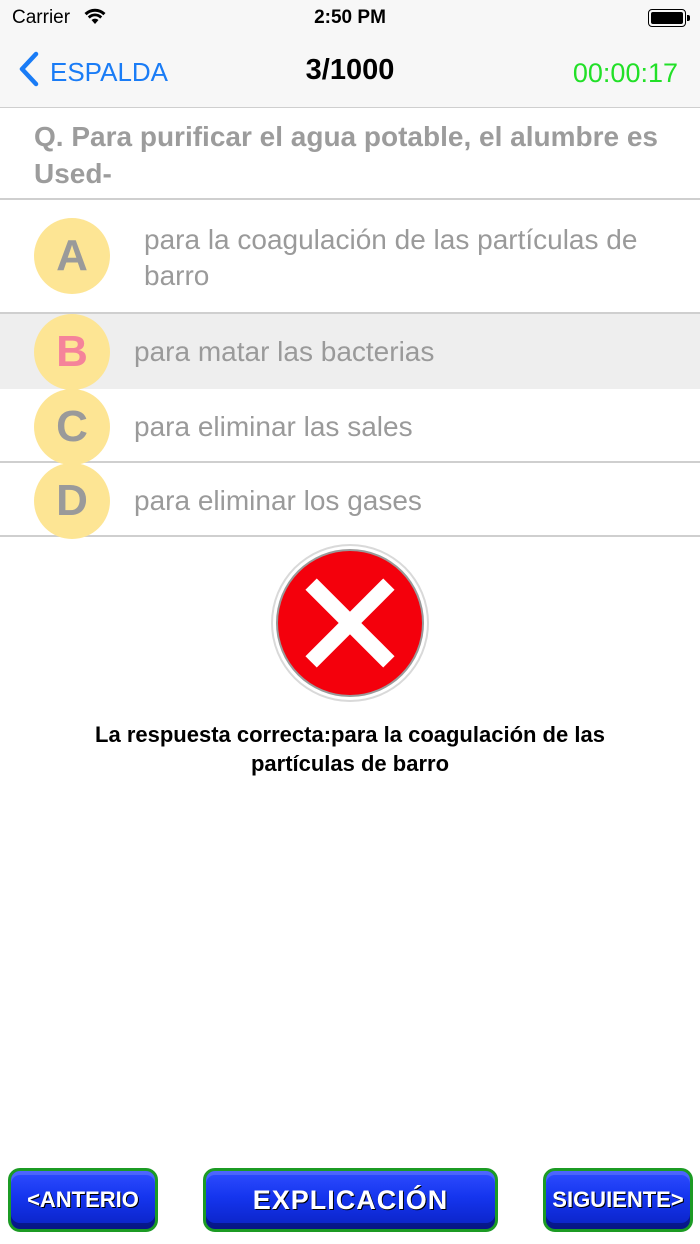 The width and height of the screenshot is (700, 1244). What do you see at coordinates (273, 426) in the screenshot?
I see `option-c-text: para eliminar las sales` at bounding box center [273, 426].